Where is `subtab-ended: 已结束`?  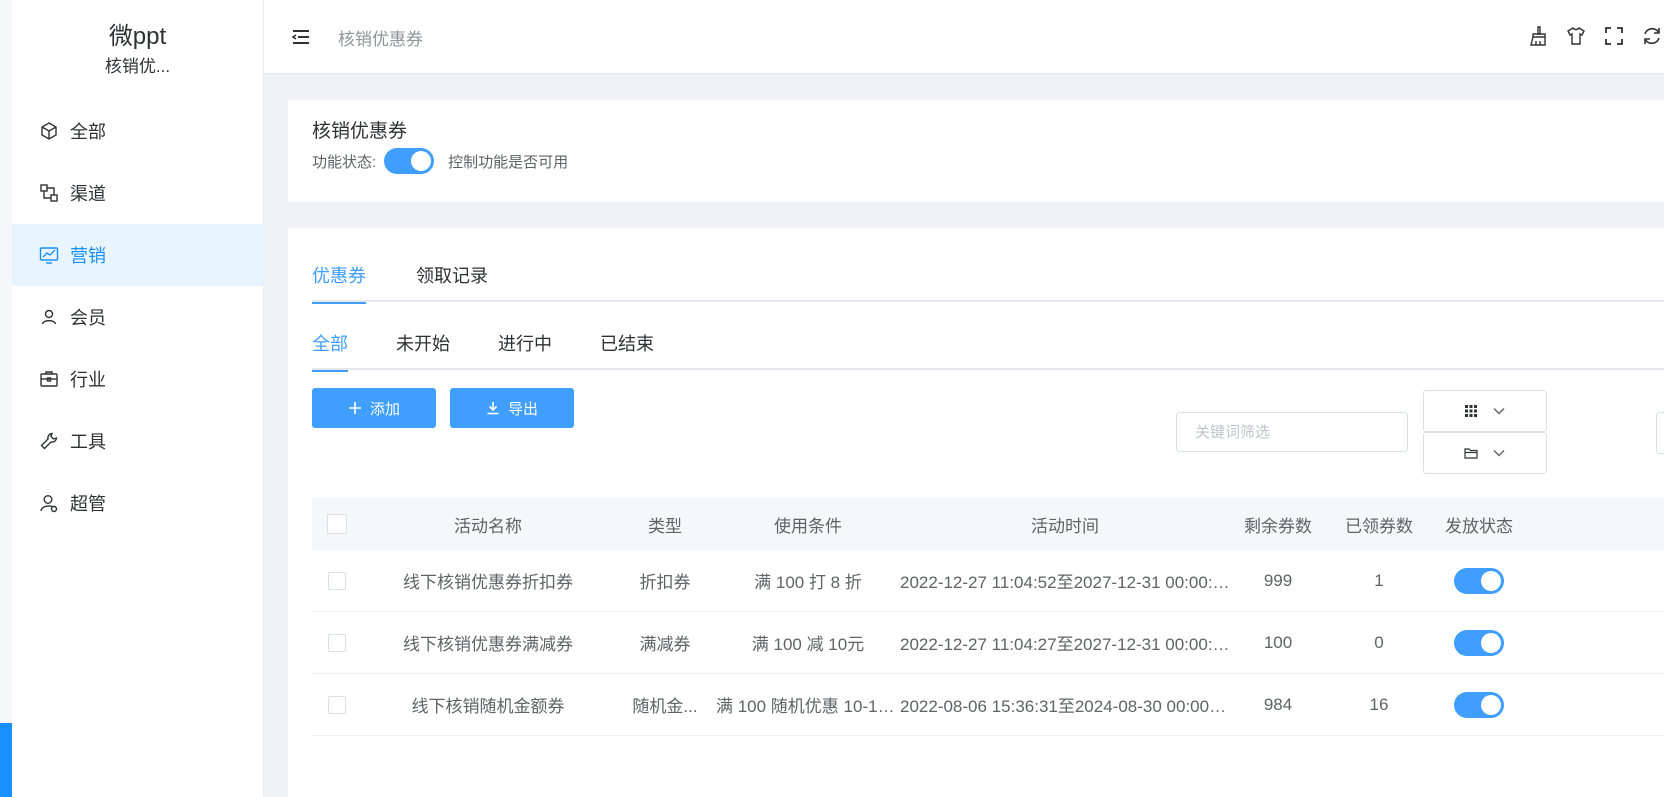 subtab-ended: 已结束 is located at coordinates (627, 348).